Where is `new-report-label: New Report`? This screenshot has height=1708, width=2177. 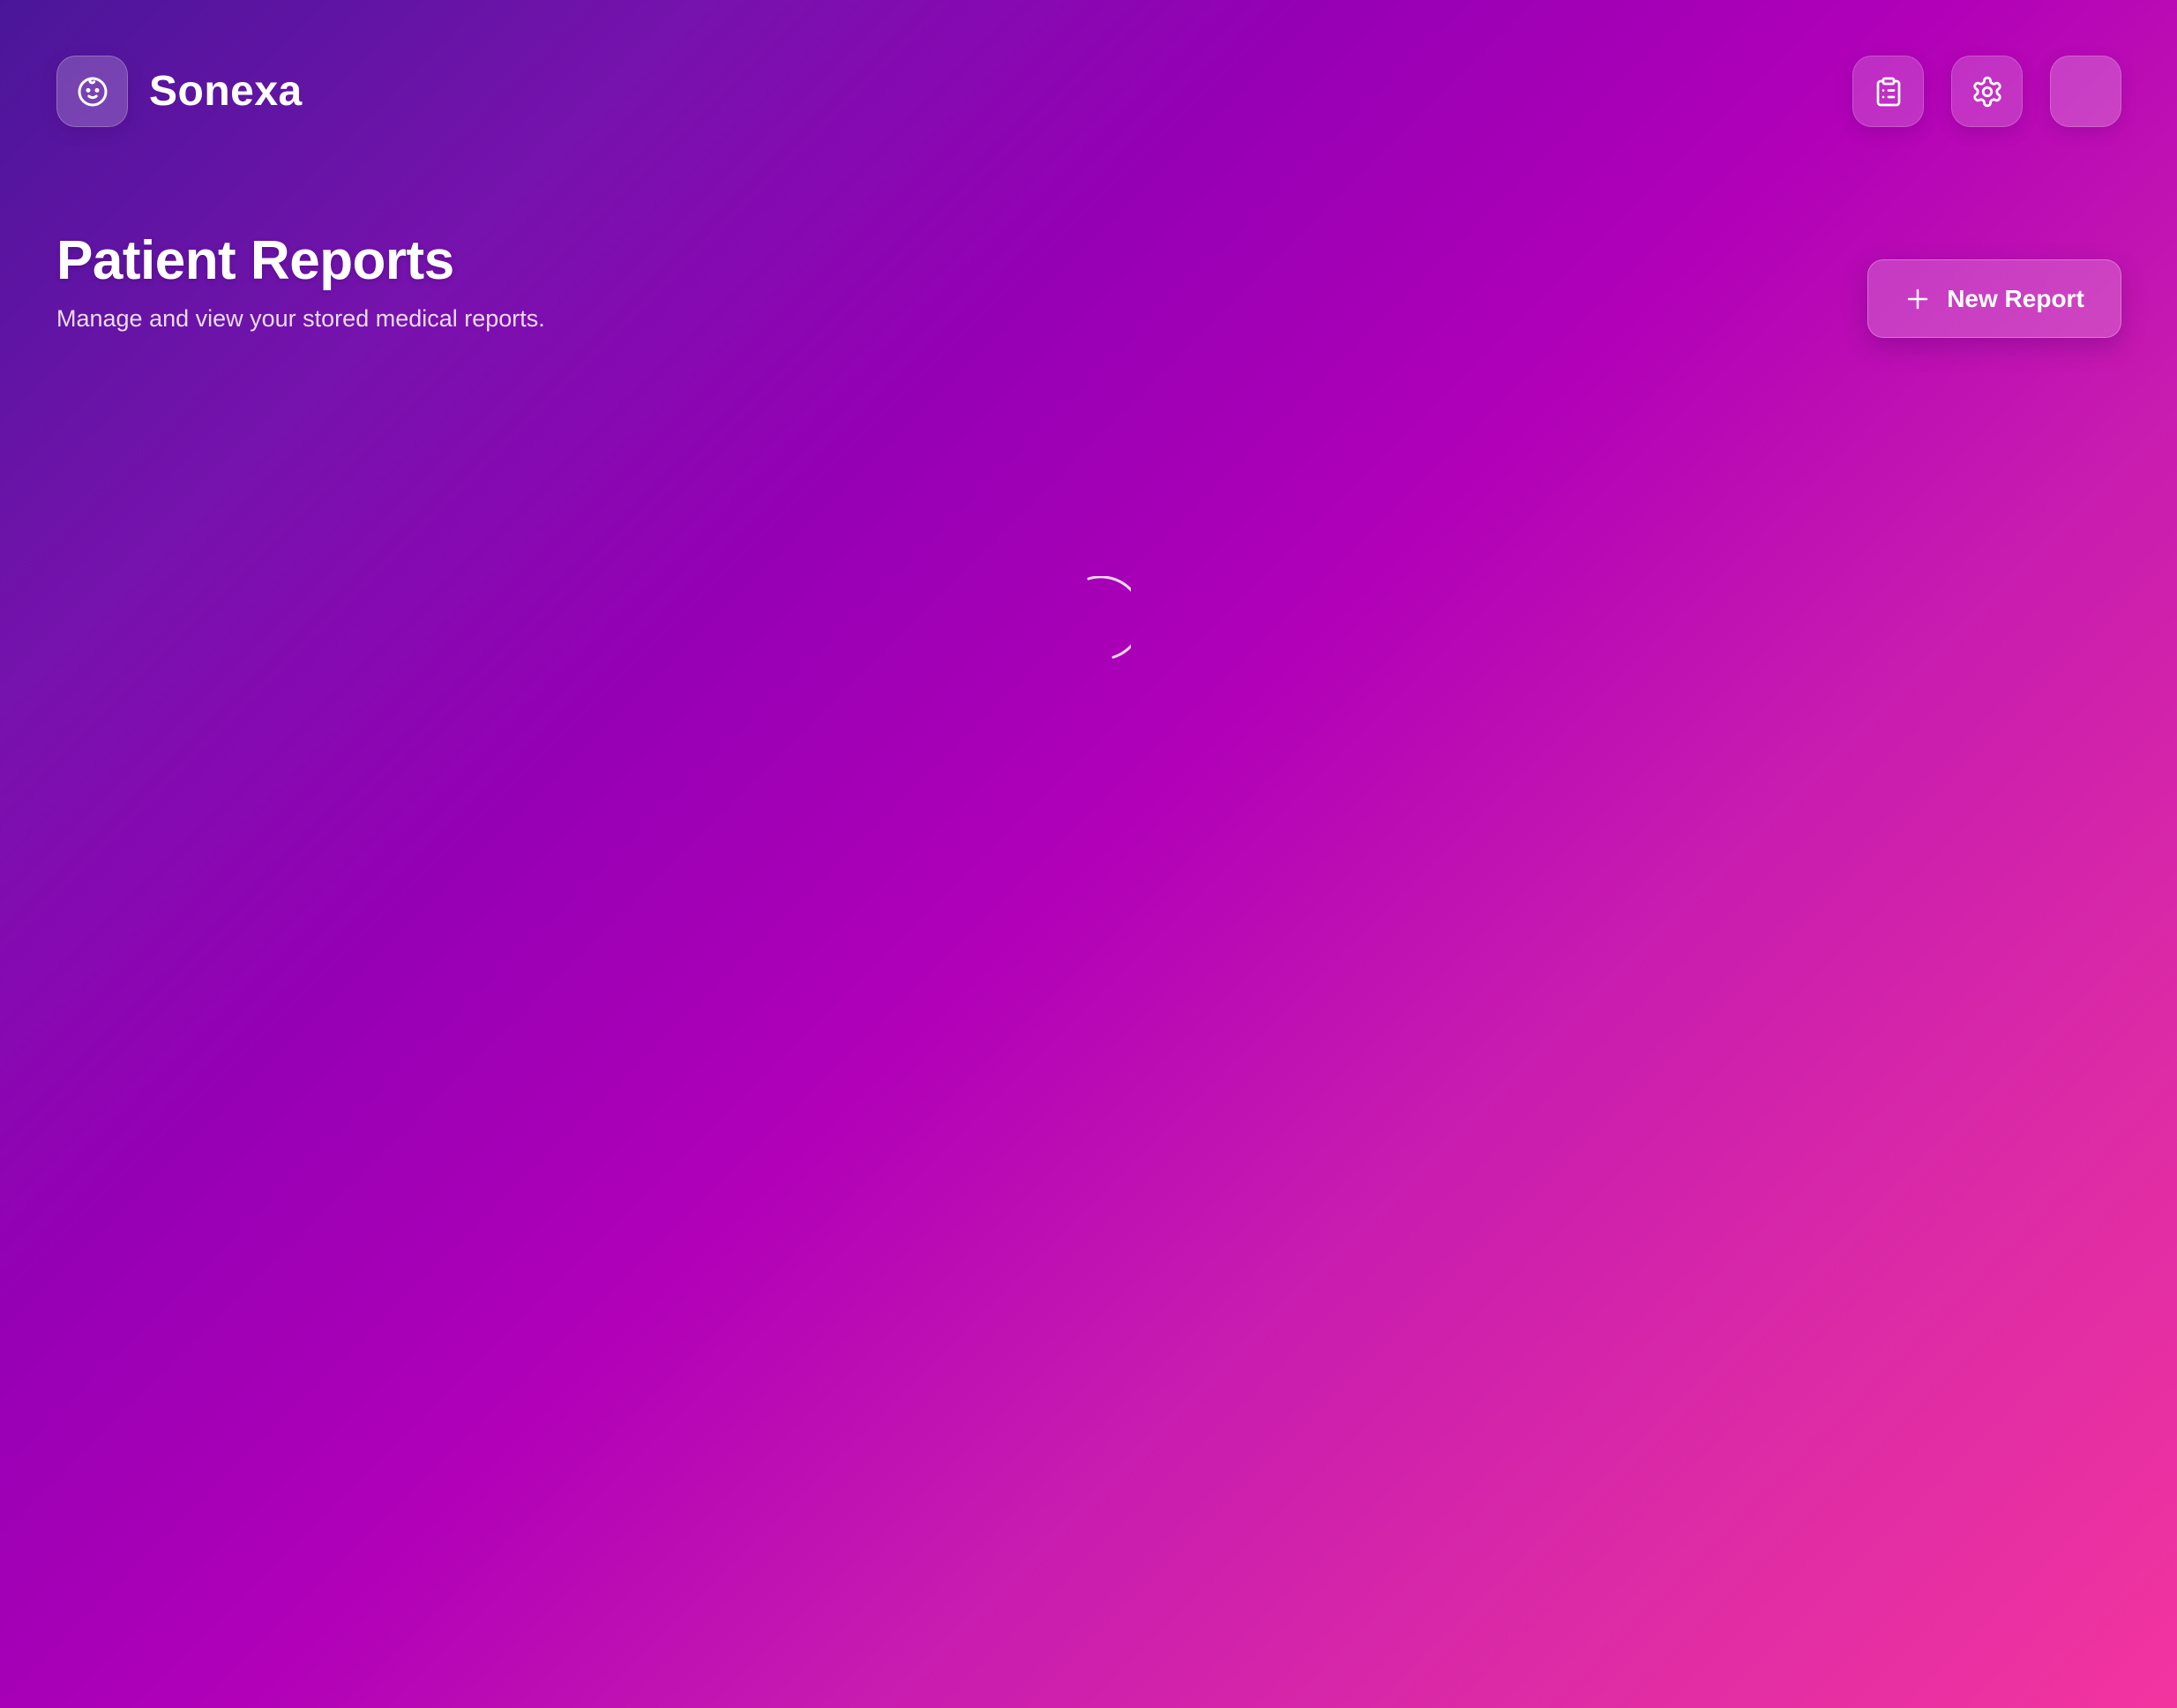 new-report-label: New Report is located at coordinates (2016, 298).